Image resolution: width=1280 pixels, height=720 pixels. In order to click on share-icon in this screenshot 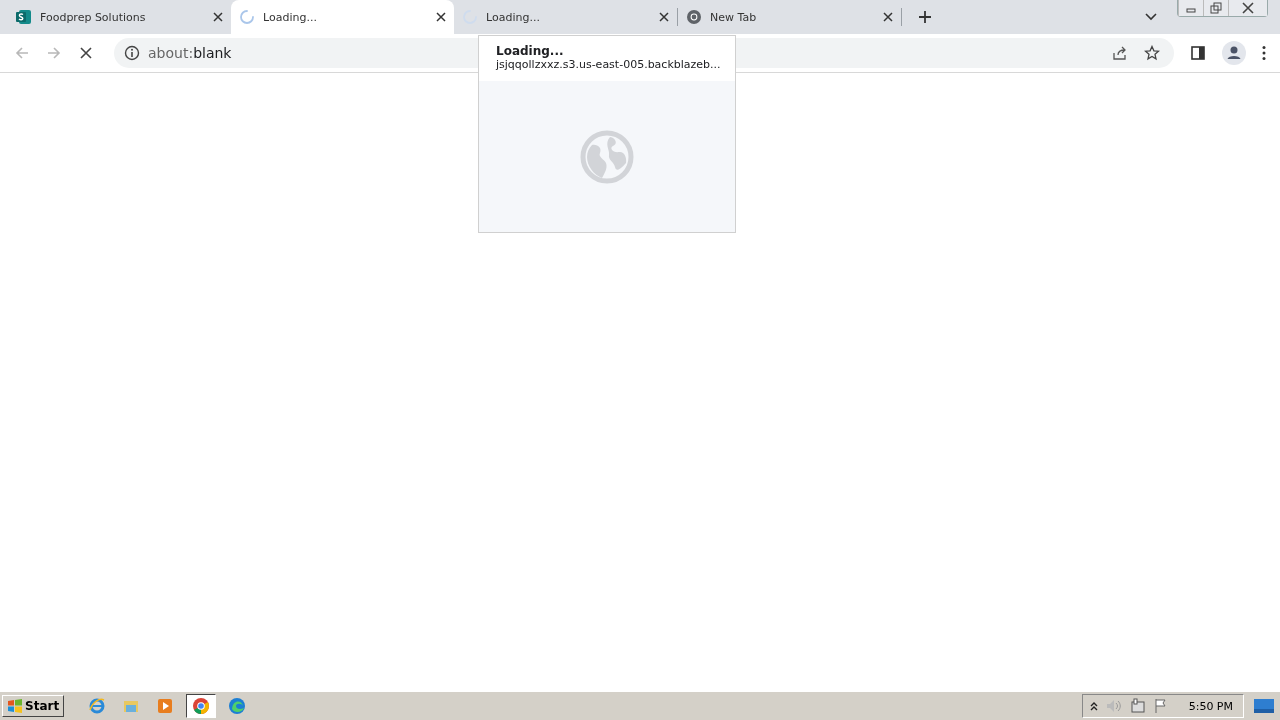, I will do `click(1120, 53)`.